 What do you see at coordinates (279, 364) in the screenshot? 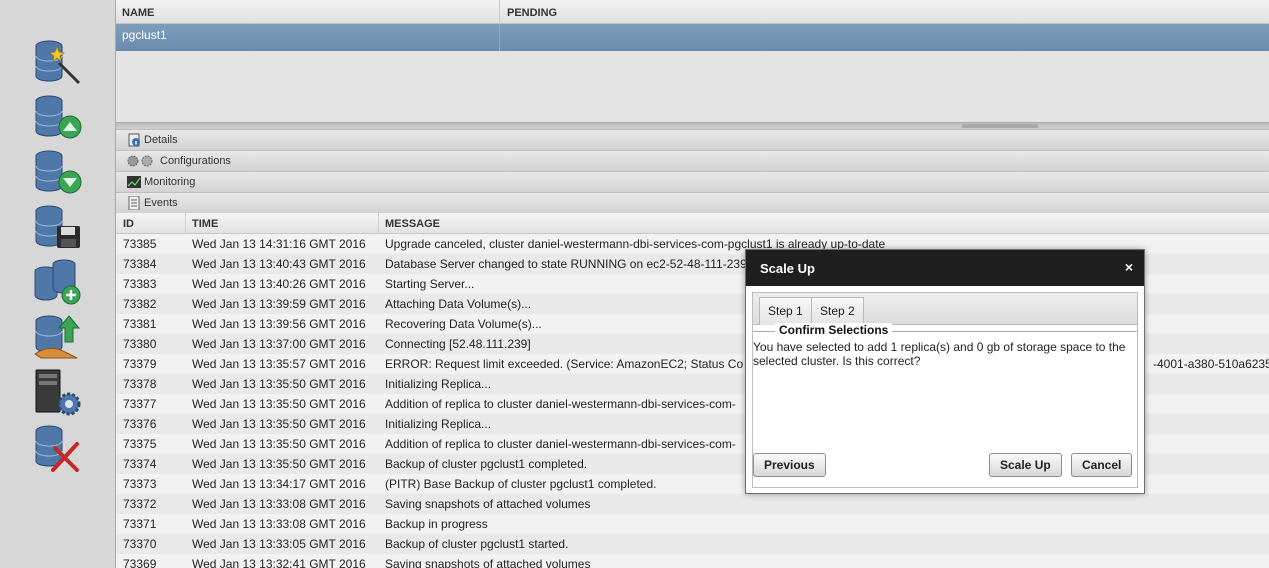
I see `event-time: Wed Jan 13 13:35:57 GMT 2016` at bounding box center [279, 364].